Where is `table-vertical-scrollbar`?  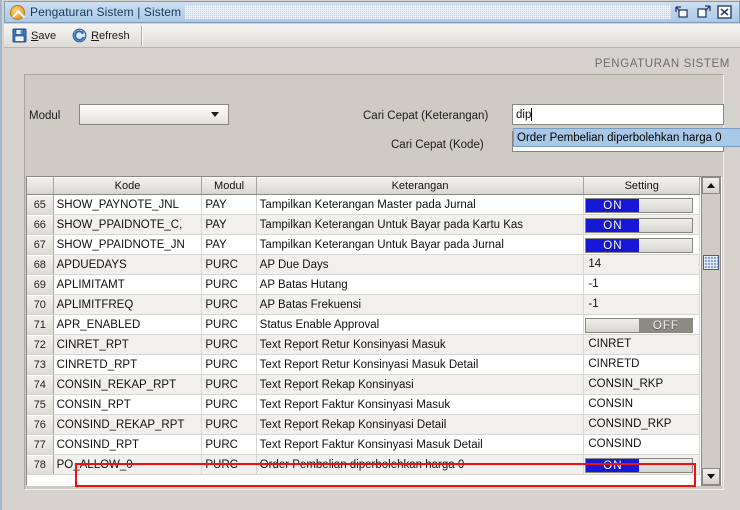 table-vertical-scrollbar is located at coordinates (711, 331).